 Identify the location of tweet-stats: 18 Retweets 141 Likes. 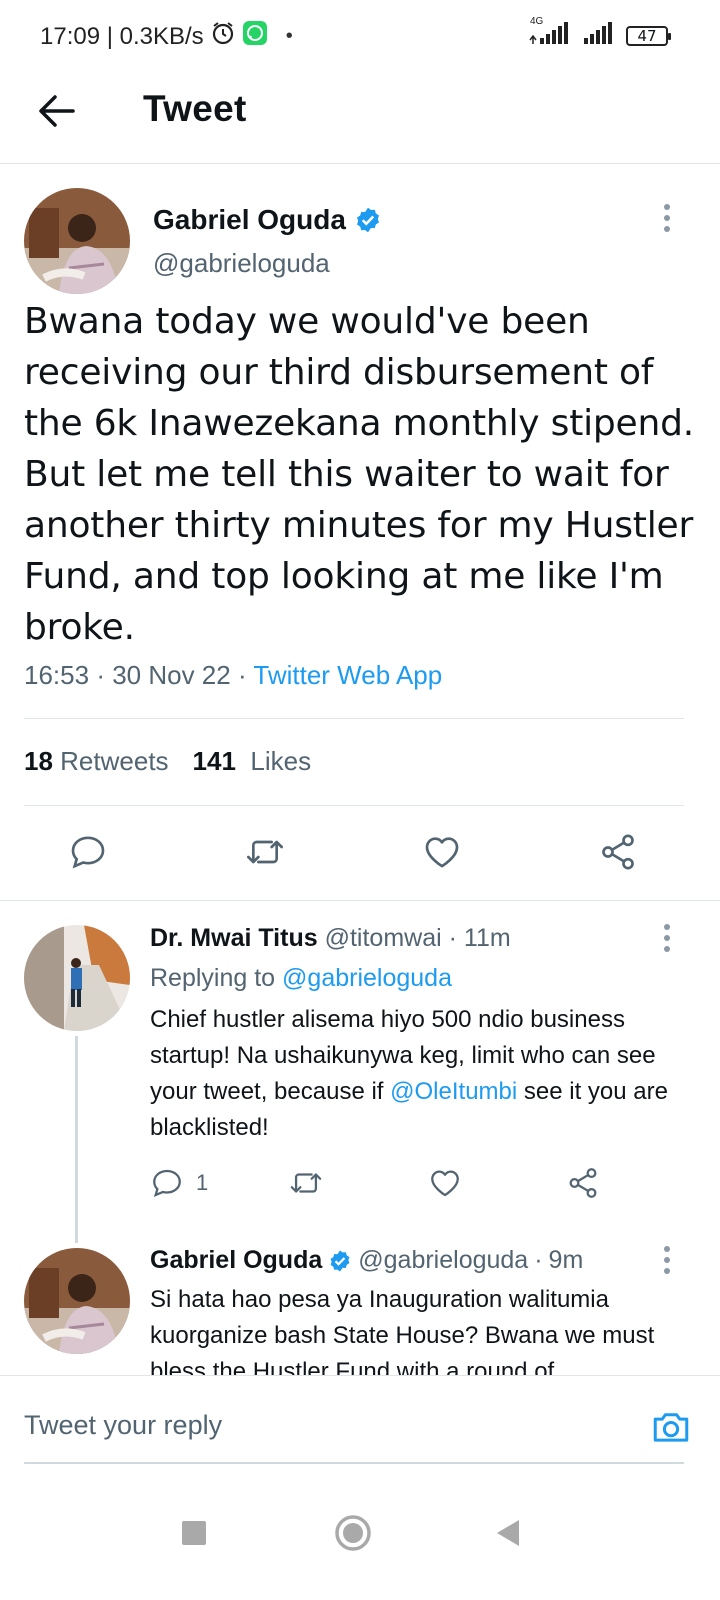
(167, 761).